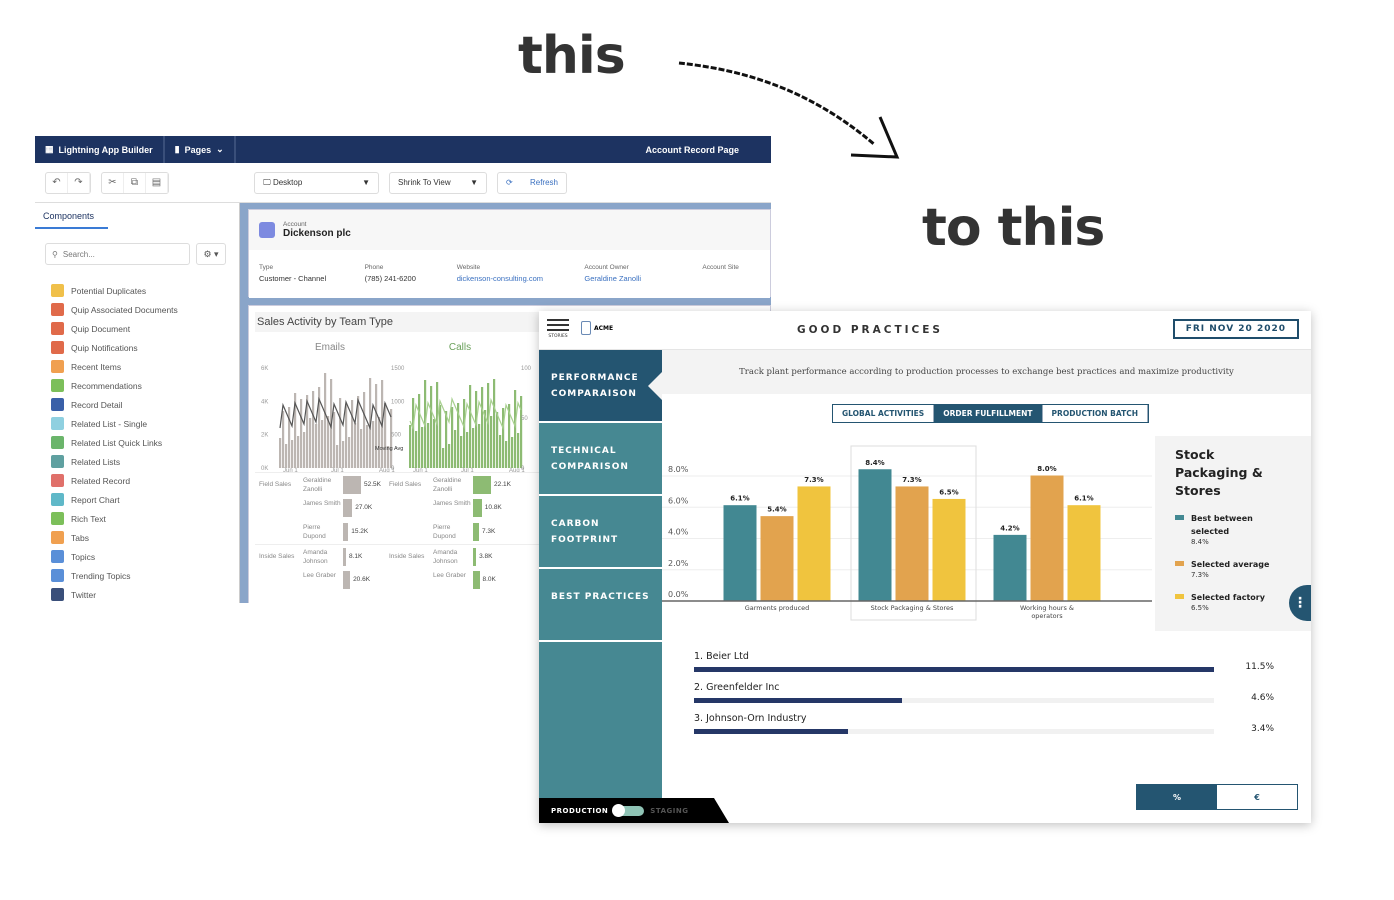 The image size is (1394, 900). I want to click on component-item: Topics, so click(145, 556).